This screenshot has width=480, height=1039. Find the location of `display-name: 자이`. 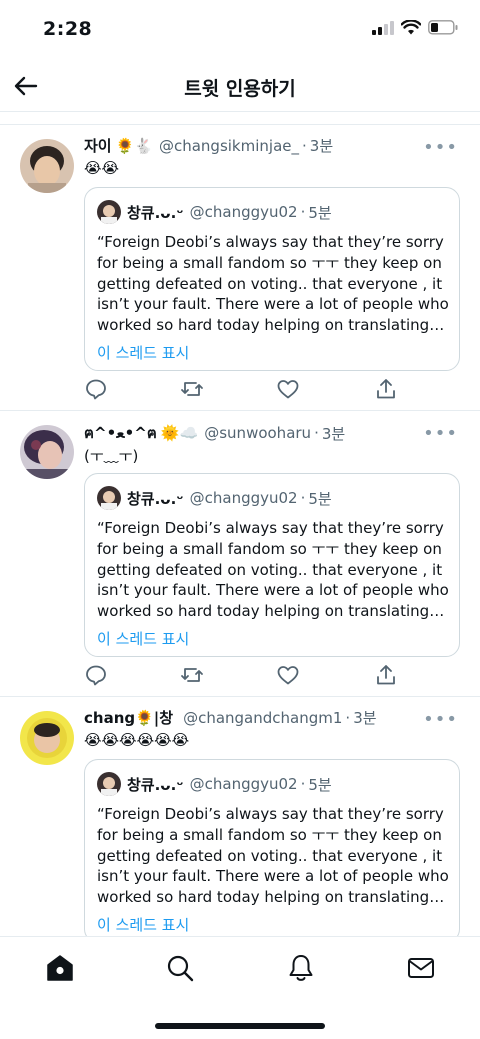

display-name: 자이 is located at coordinates (98, 145).